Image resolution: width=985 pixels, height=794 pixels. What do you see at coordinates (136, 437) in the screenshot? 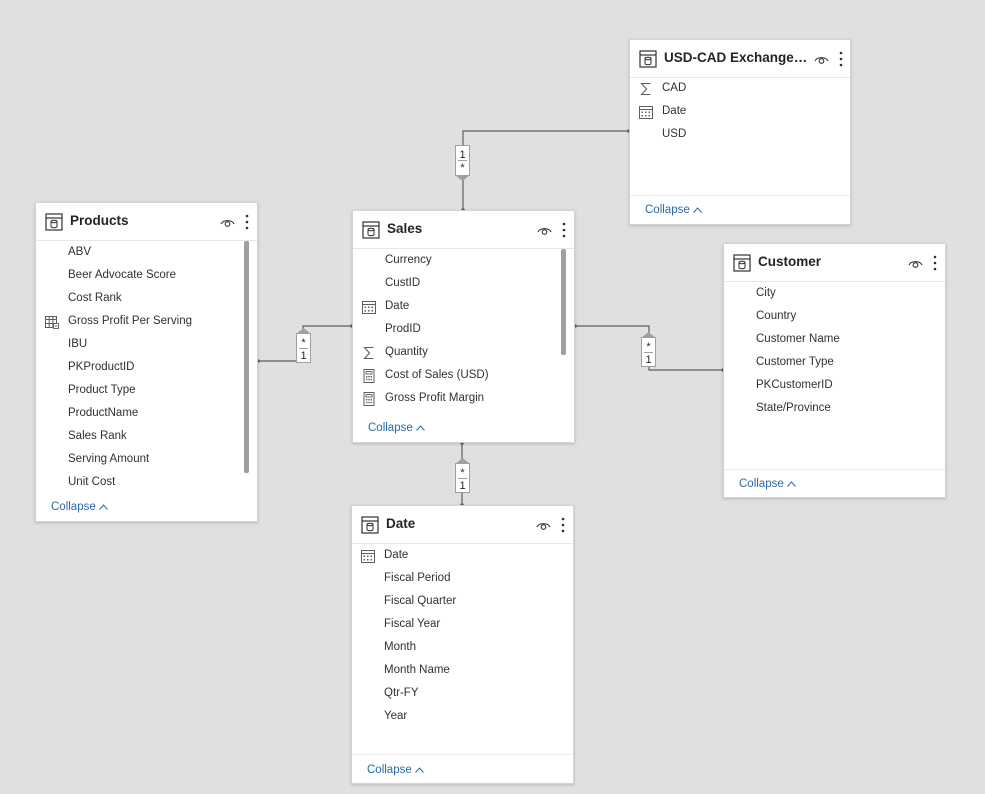
I see `field-row: Sales Rank` at bounding box center [136, 437].